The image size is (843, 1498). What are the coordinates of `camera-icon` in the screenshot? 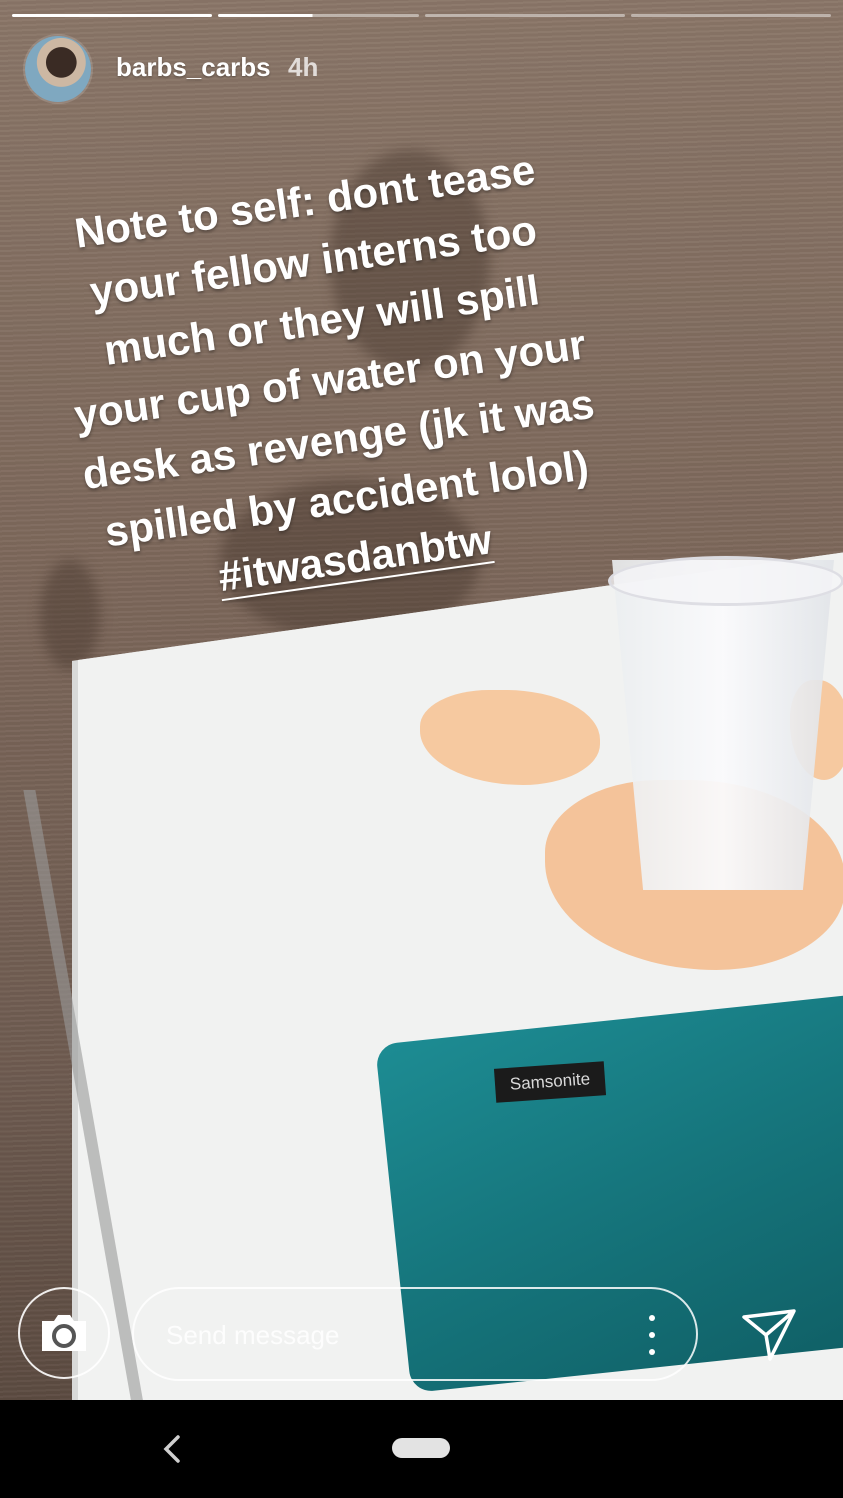 It's located at (64, 1333).